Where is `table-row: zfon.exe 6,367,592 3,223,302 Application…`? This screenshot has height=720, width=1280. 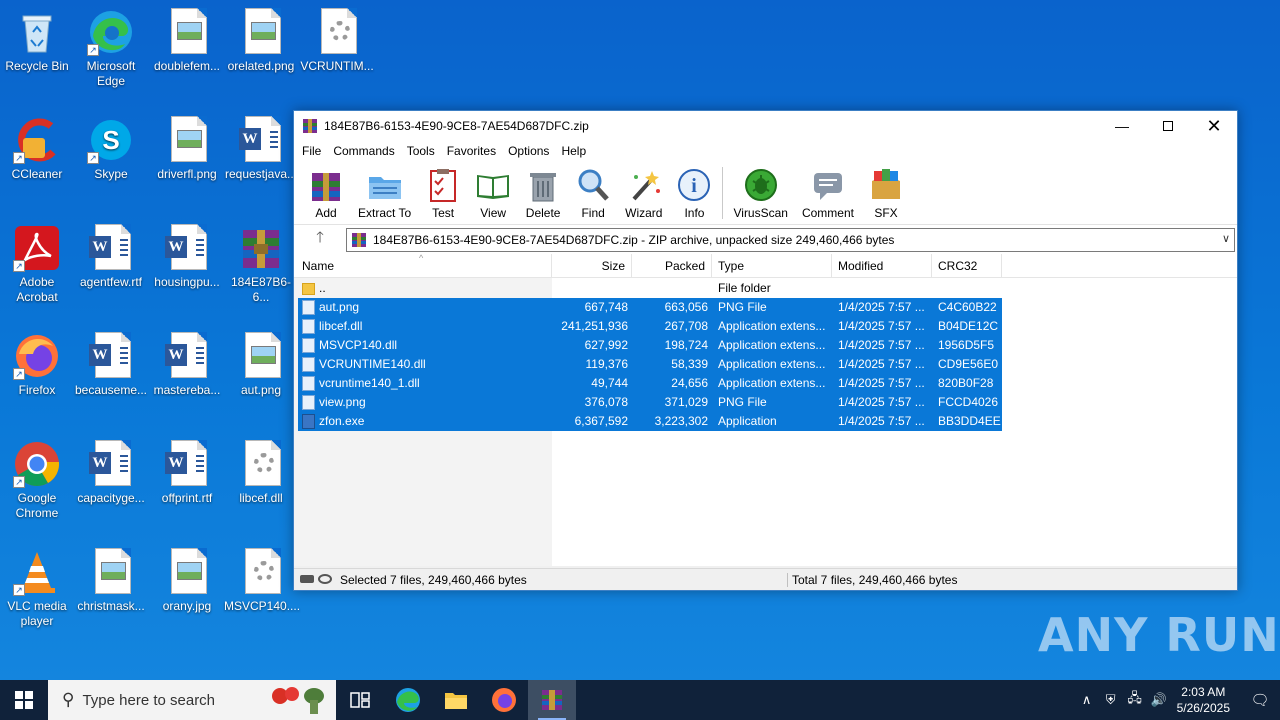
table-row: zfon.exe 6,367,592 3,223,302 Application… is located at coordinates (650, 421).